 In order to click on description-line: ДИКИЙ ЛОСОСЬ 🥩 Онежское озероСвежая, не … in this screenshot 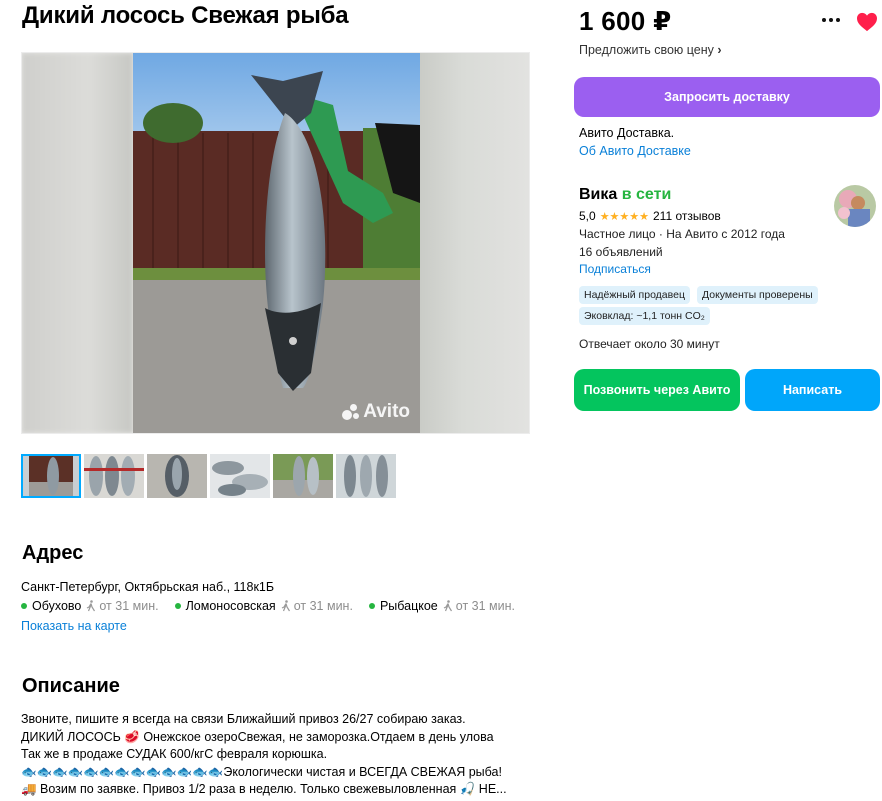, I will do `click(257, 736)`.